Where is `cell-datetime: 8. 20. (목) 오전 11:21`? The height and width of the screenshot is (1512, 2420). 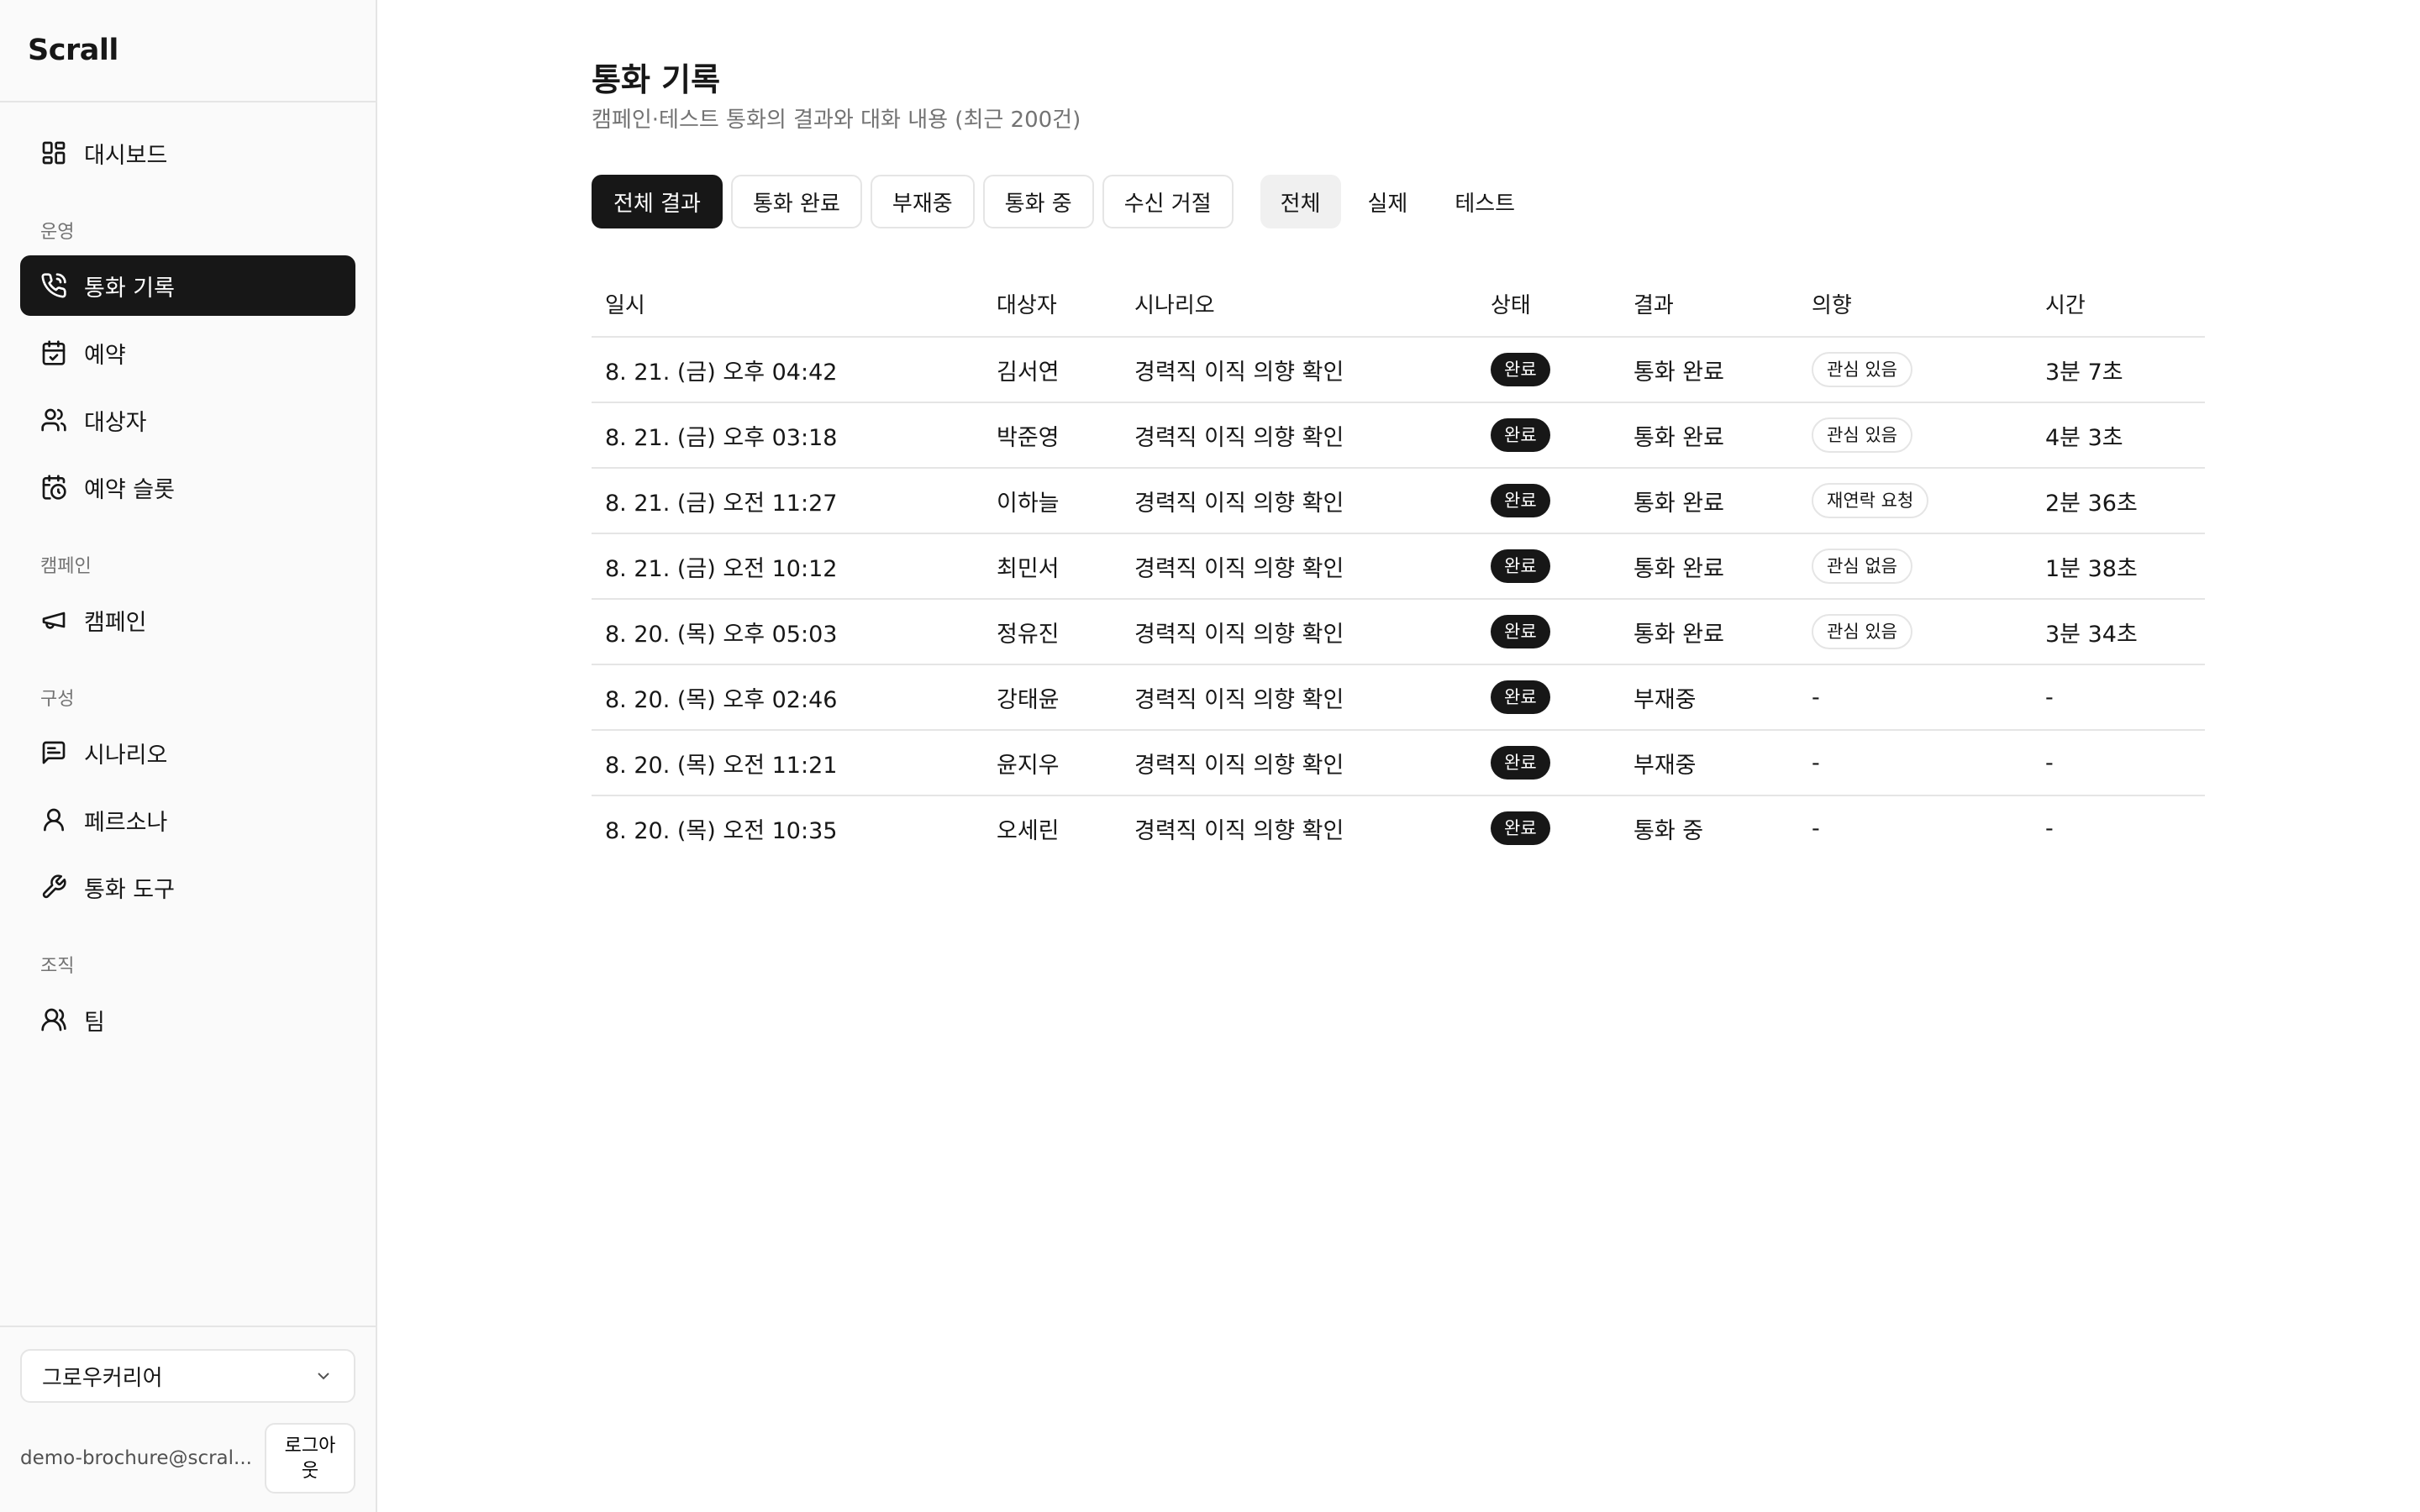 cell-datetime: 8. 20. (목) 오전 11:21 is located at coordinates (787, 763).